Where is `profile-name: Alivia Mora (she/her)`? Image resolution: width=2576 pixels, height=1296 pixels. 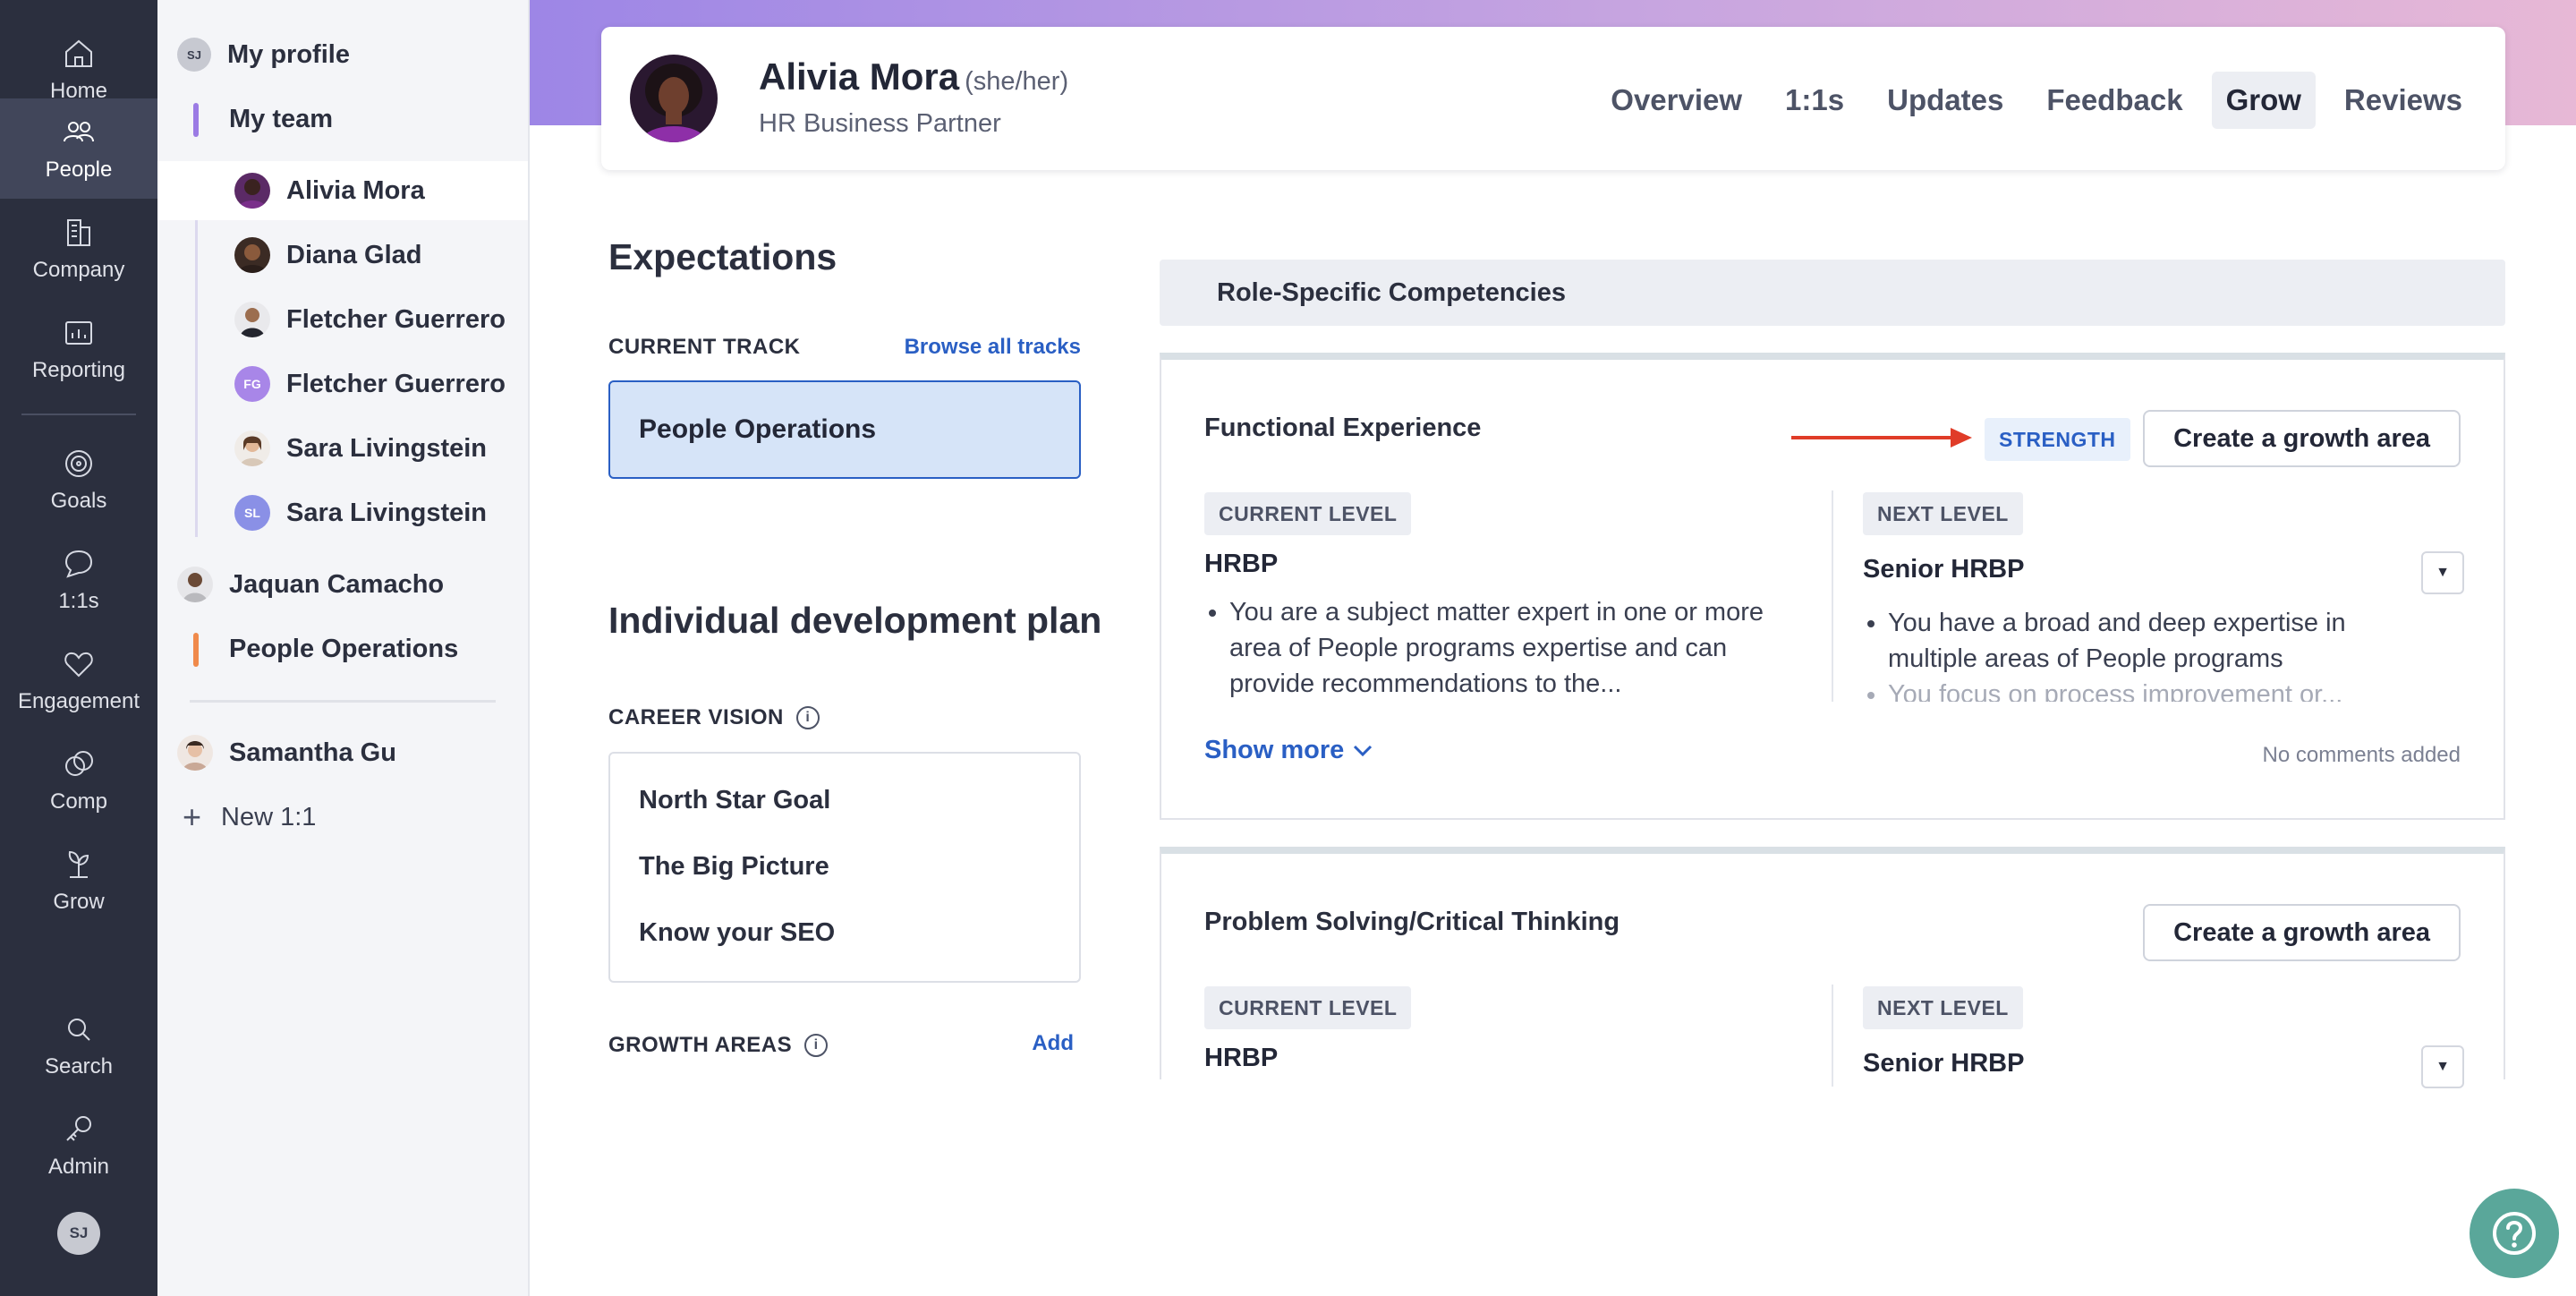 profile-name: Alivia Mora (she/her) is located at coordinates (913, 77).